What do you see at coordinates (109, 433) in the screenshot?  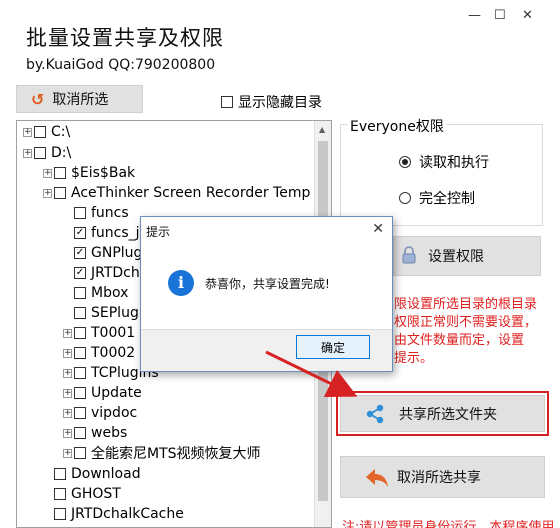 I see `tree-node-label: webs` at bounding box center [109, 433].